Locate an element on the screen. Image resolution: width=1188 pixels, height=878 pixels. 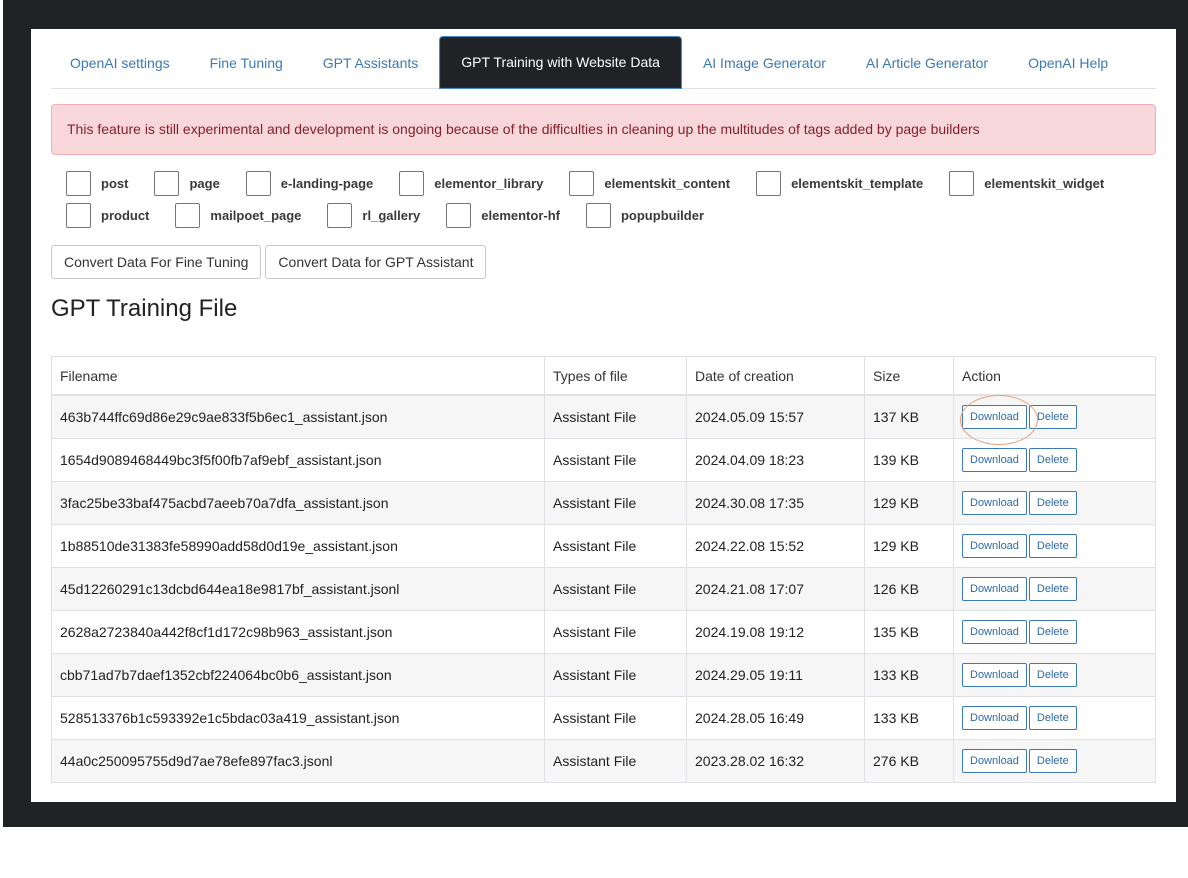
cell-filename: 44a0c250095755d9d7ae78efe897fac3.jsonl is located at coordinates (298, 761).